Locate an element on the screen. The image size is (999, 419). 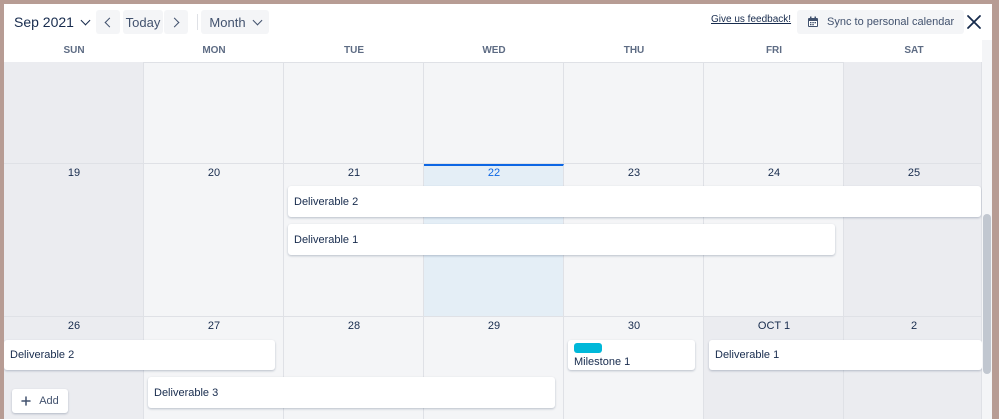
day-number: 23 is located at coordinates (634, 173).